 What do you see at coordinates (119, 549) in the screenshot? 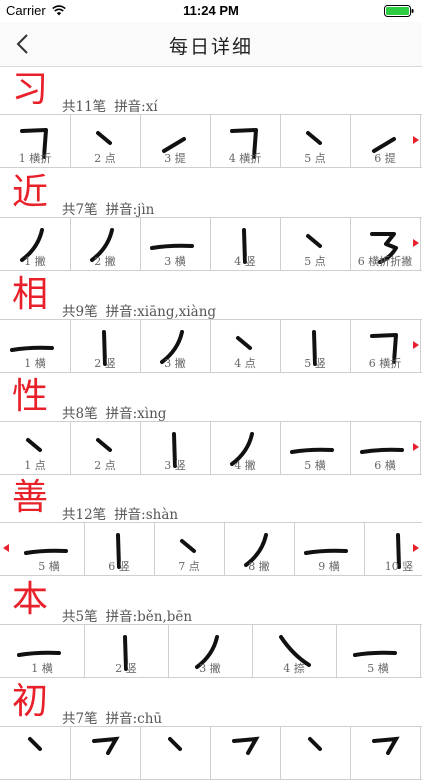
I see `stroke-cell: 6 竖` at bounding box center [119, 549].